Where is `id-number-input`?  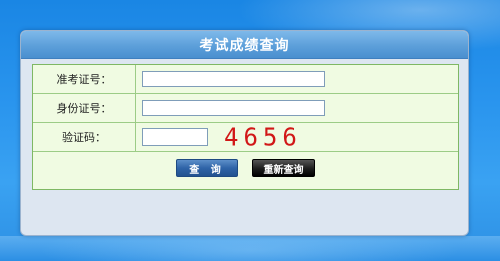 id-number-input is located at coordinates (233, 108).